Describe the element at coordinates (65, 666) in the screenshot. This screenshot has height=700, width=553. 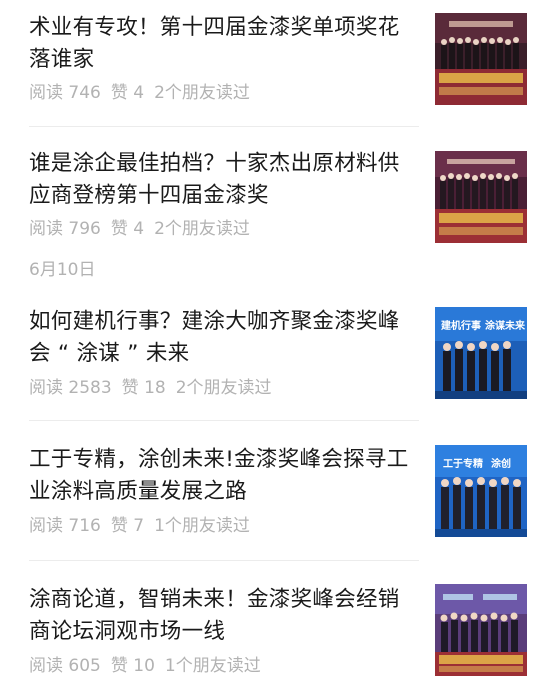
I see `read-count: 阅读 605` at that location.